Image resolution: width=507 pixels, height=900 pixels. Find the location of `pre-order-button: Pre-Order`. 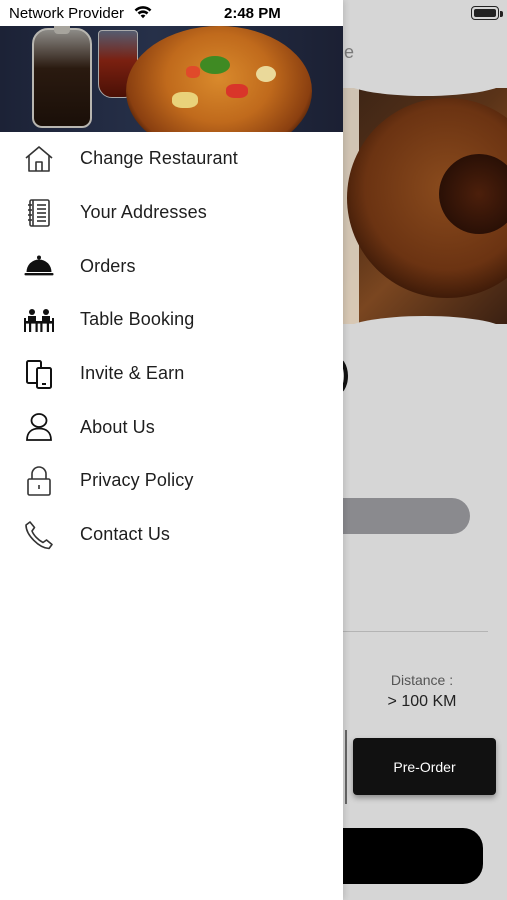

pre-order-button: Pre-Order is located at coordinates (424, 766).